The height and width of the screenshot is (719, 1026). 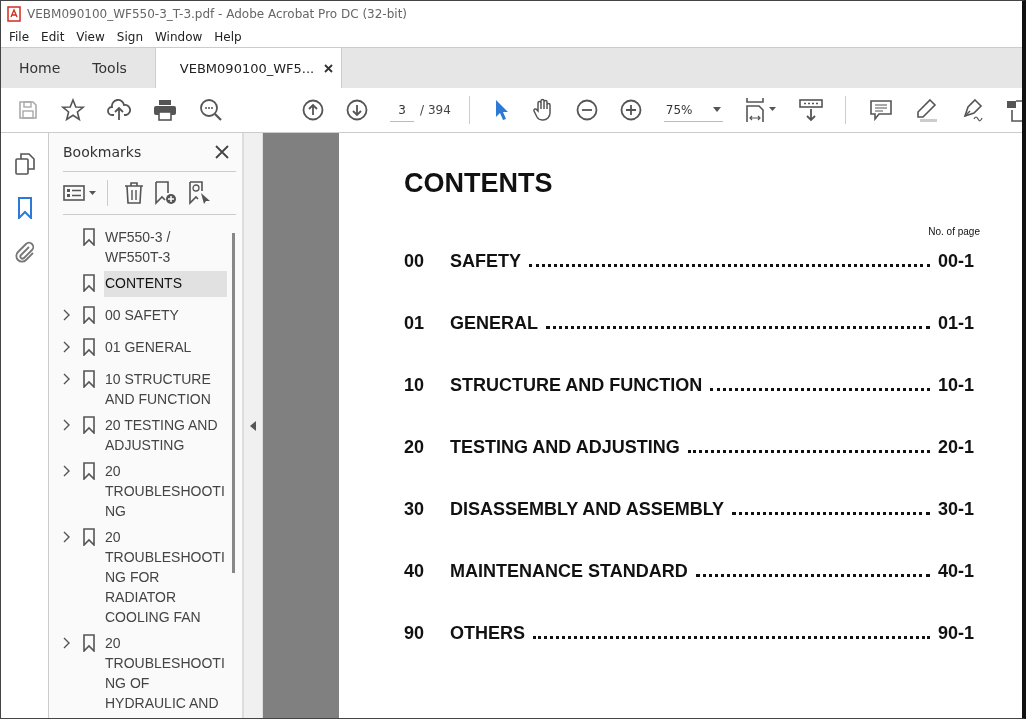 I want to click on chapter-title: SAFETY, so click(x=485, y=261).